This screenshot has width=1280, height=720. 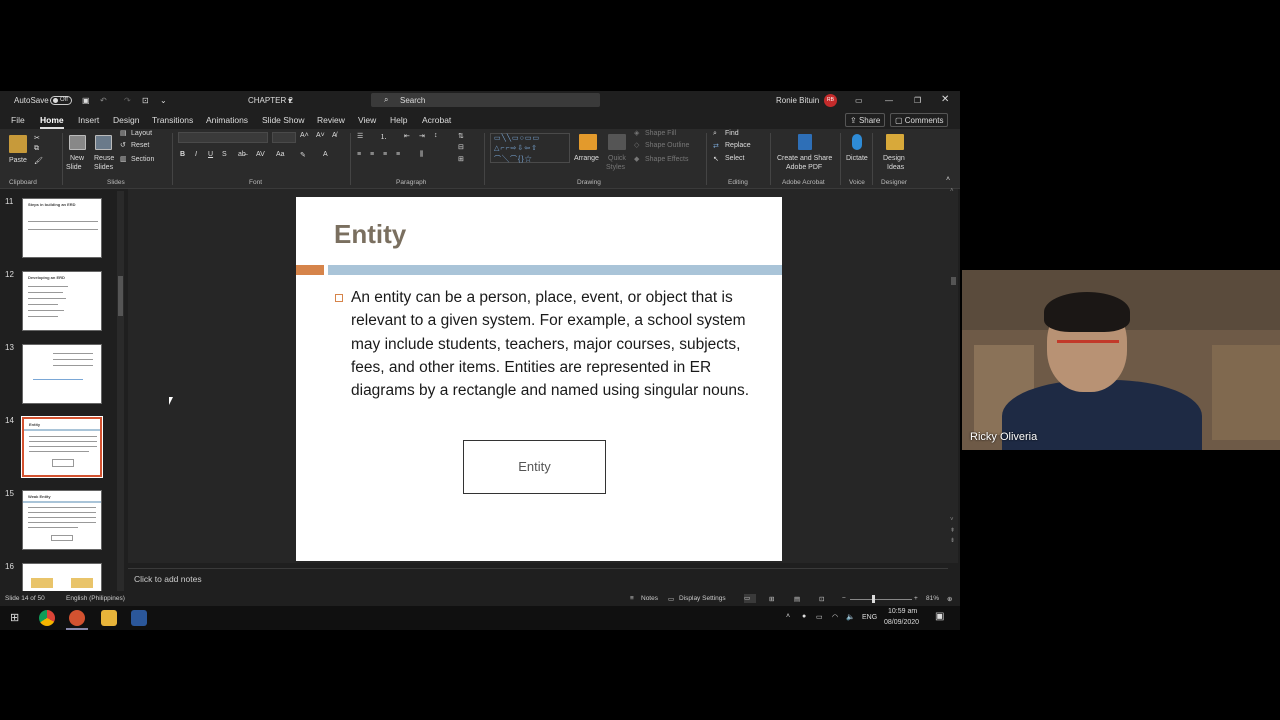 What do you see at coordinates (284, 137) in the screenshot?
I see `font-size-box` at bounding box center [284, 137].